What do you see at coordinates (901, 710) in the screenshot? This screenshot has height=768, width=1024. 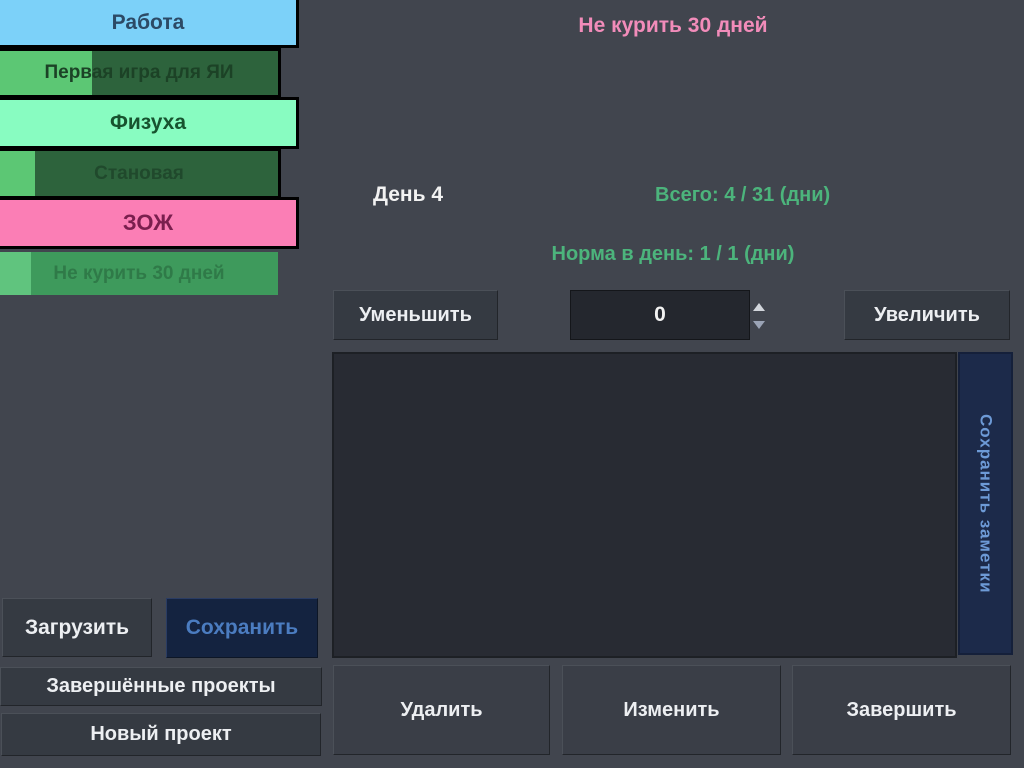 I see `complete-button: Завершить` at bounding box center [901, 710].